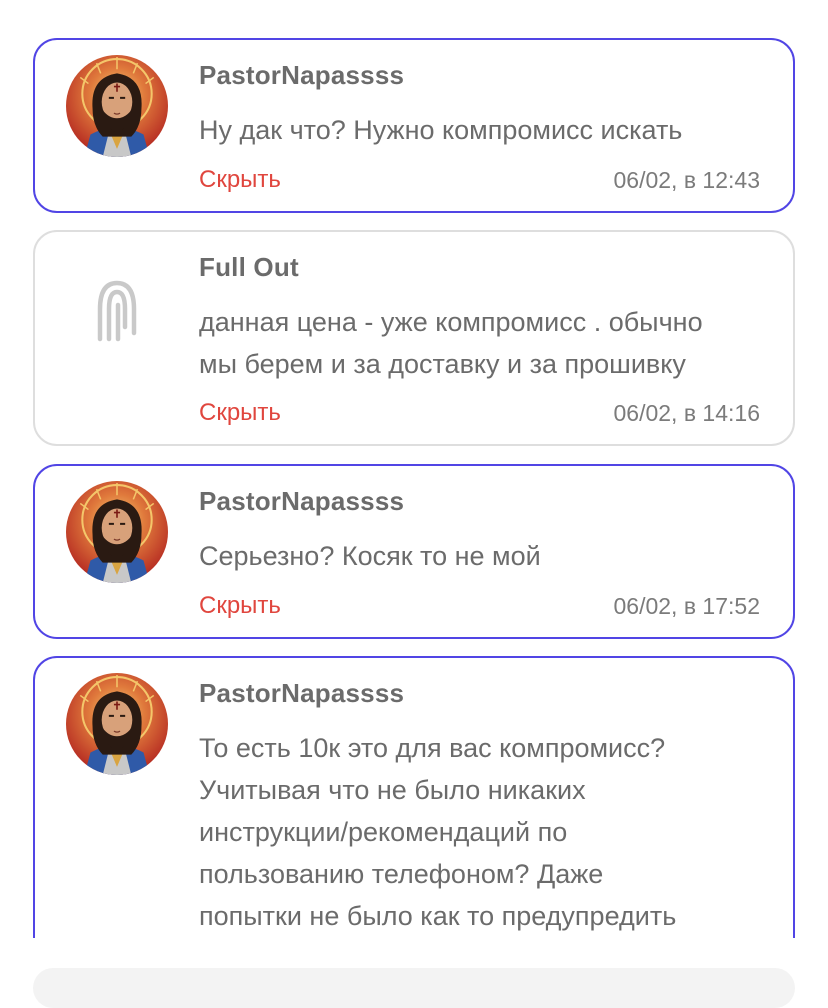 The width and height of the screenshot is (828, 1008). Describe the element at coordinates (686, 180) in the screenshot. I see `comment-timestamp: 06/02, в 12:43` at that location.